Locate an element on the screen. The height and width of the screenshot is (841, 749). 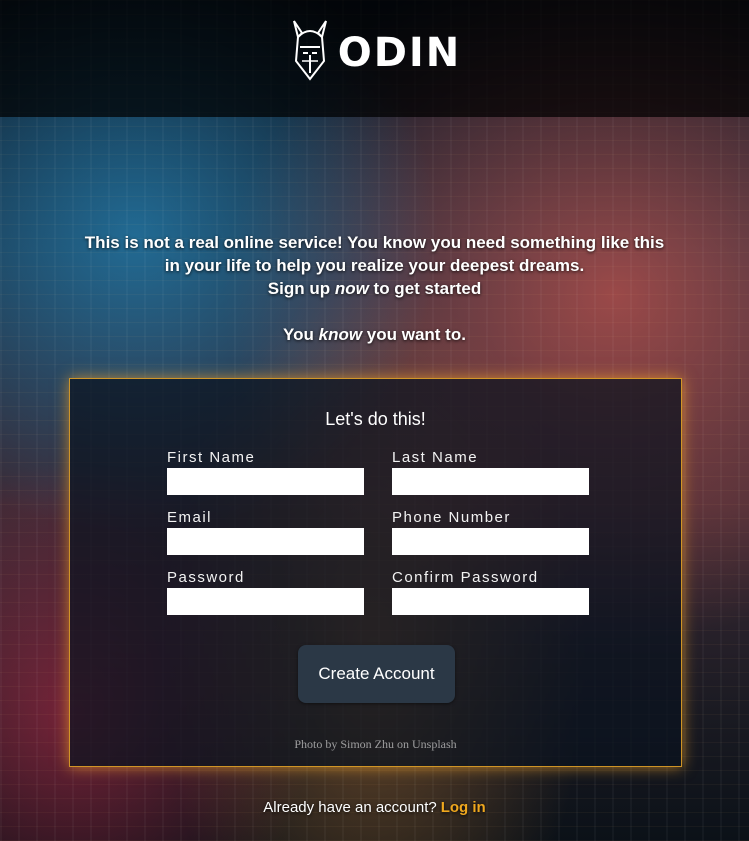
login-prompt-text: Already have an account? is located at coordinates (350, 807).